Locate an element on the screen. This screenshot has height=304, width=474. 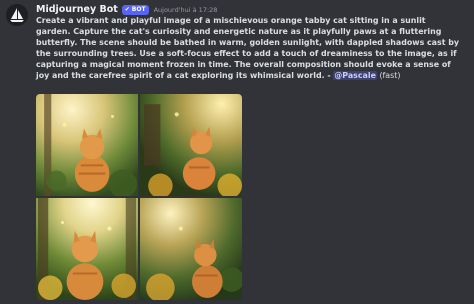
generation-mode: (fast) is located at coordinates (388, 76).